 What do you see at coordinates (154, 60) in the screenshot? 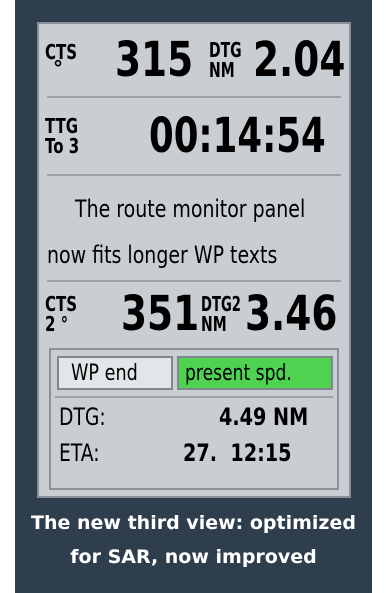
I see `cts-value: 315` at bounding box center [154, 60].